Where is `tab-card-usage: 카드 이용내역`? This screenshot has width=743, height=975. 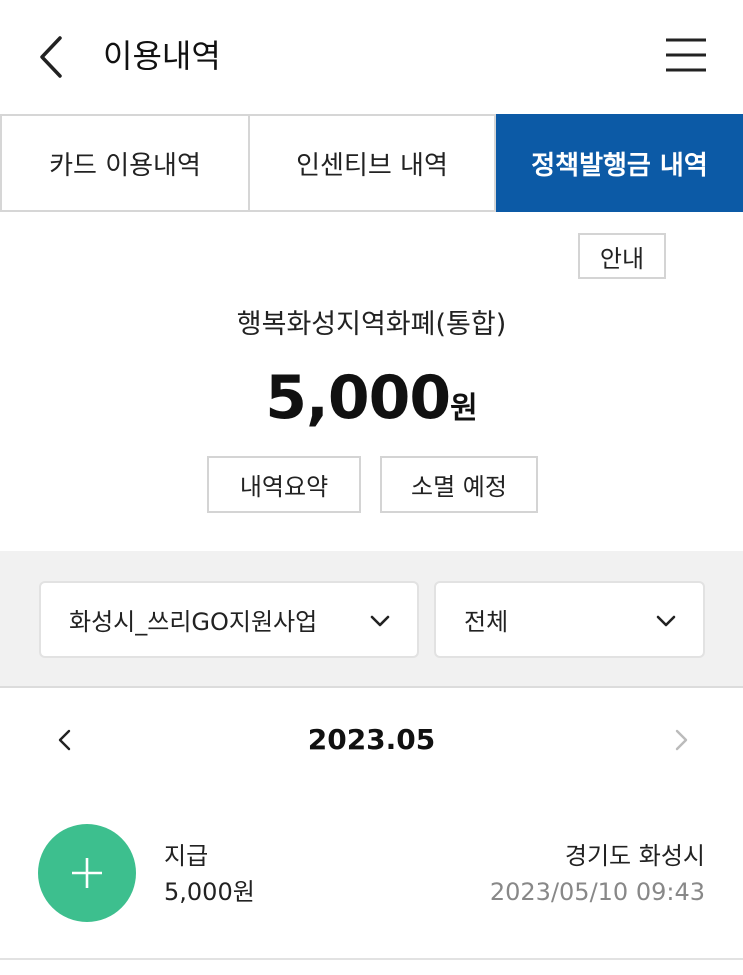 tab-card-usage: 카드 이용내역 is located at coordinates (124, 163).